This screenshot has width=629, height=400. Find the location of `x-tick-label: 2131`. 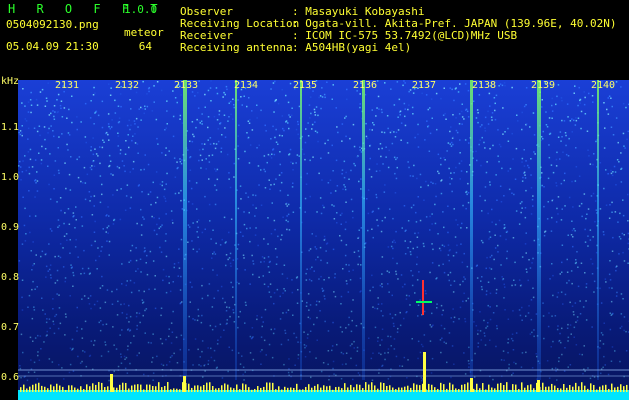

x-tick-label: 2131 is located at coordinates (67, 85).